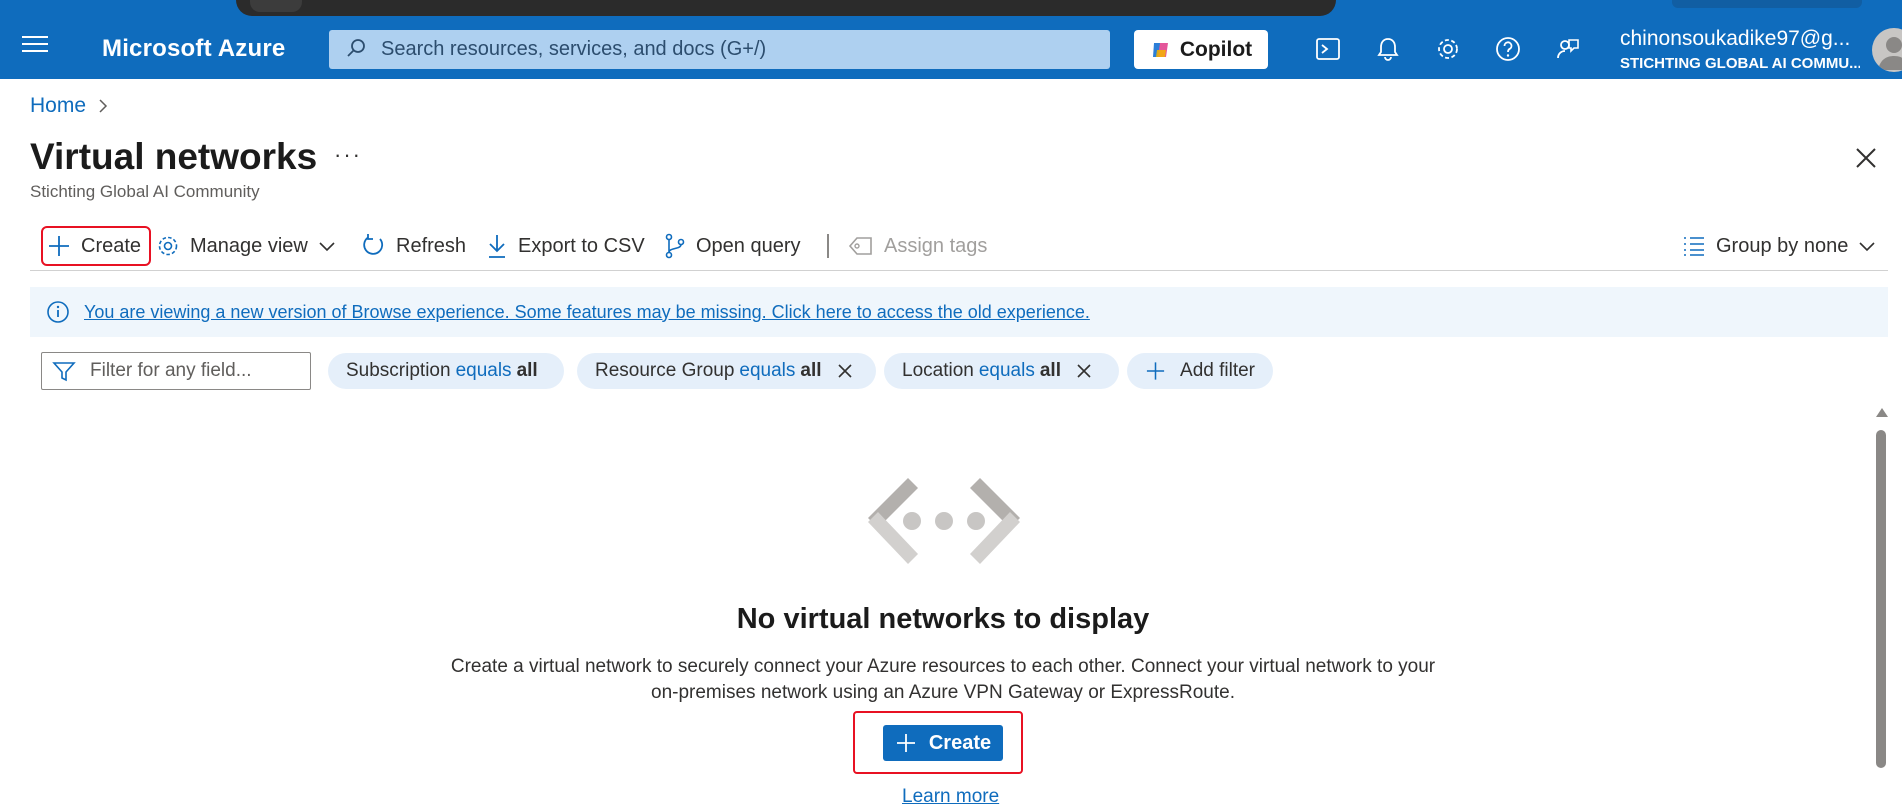 The height and width of the screenshot is (808, 1902). What do you see at coordinates (174, 156) in the screenshot?
I see `page-title: Virtual networks` at bounding box center [174, 156].